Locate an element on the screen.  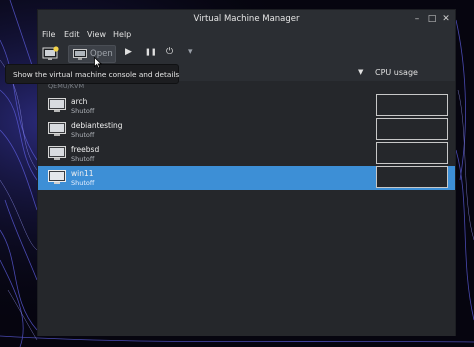
menu-file: File is located at coordinates (48, 34).